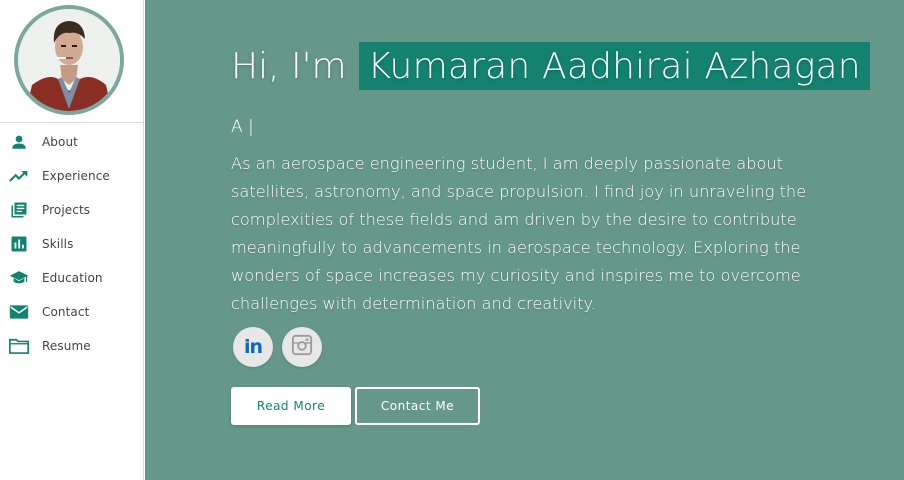 The image size is (904, 480). I want to click on trending-up-icon, so click(19, 176).